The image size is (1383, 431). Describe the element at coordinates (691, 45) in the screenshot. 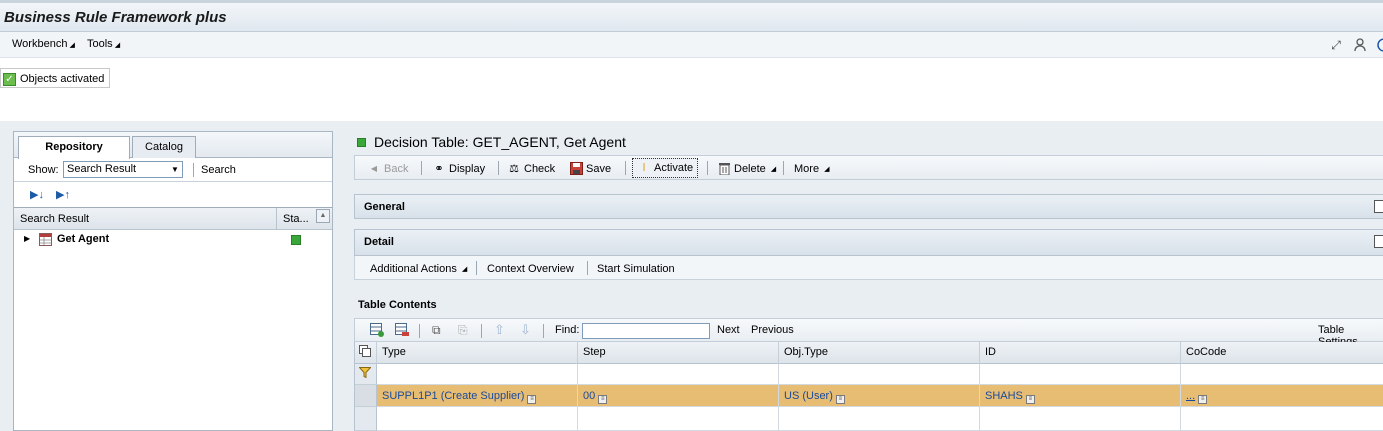

I see `menu-bar: Workbench ◢ Tools ◢ ⤢` at that location.